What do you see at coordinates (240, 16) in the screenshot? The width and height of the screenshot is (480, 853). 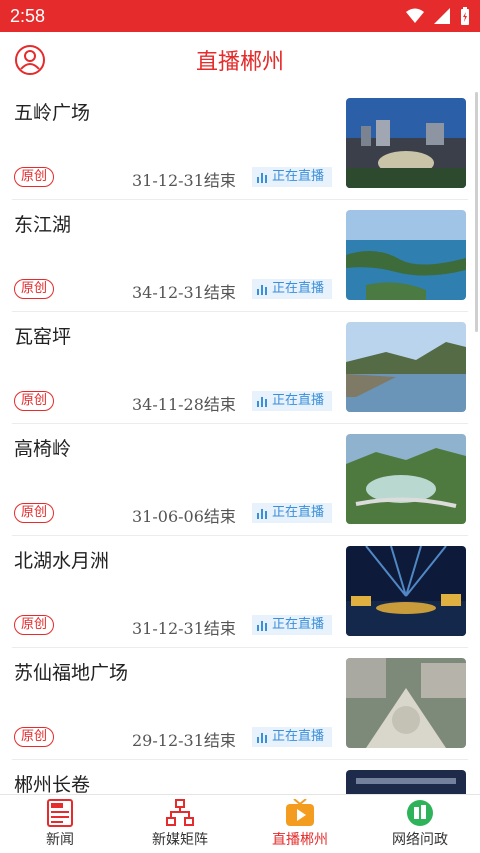 I see `status-bar: 2:58` at bounding box center [240, 16].